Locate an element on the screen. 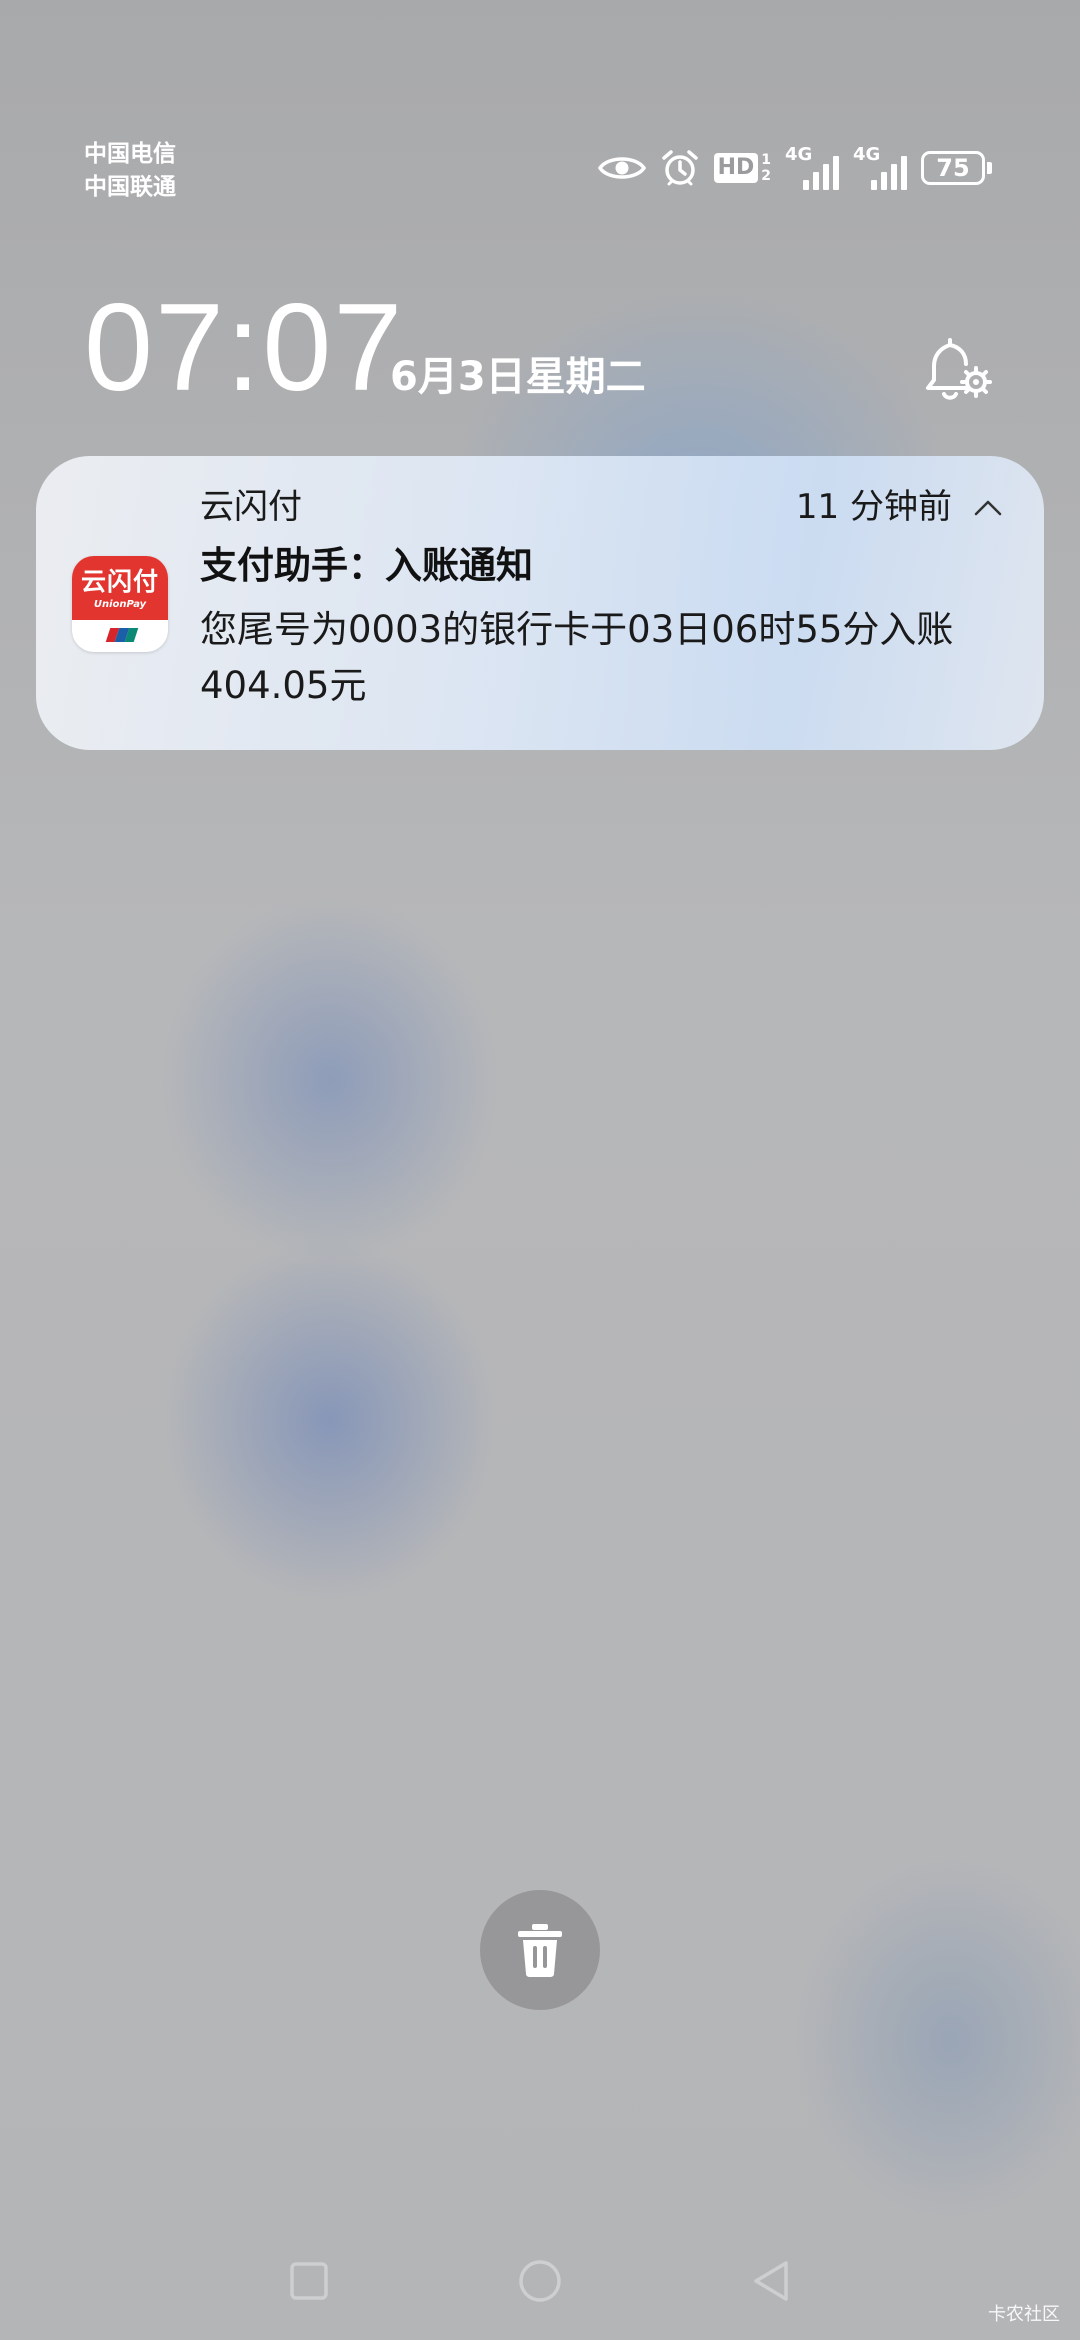 The width and height of the screenshot is (1080, 2340). app-icon-subtext: UnionPay is located at coordinates (120, 604).